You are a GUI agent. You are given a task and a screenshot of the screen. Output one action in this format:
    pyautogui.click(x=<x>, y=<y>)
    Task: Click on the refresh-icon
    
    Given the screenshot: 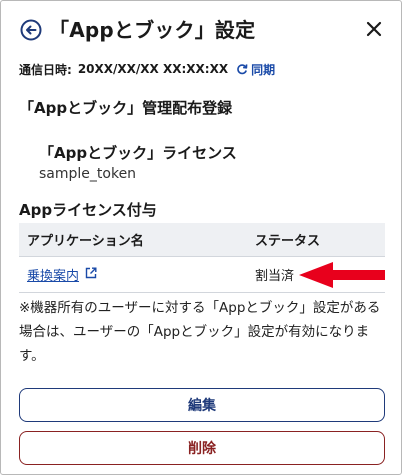 What is the action you would take?
    pyautogui.click(x=242, y=69)
    